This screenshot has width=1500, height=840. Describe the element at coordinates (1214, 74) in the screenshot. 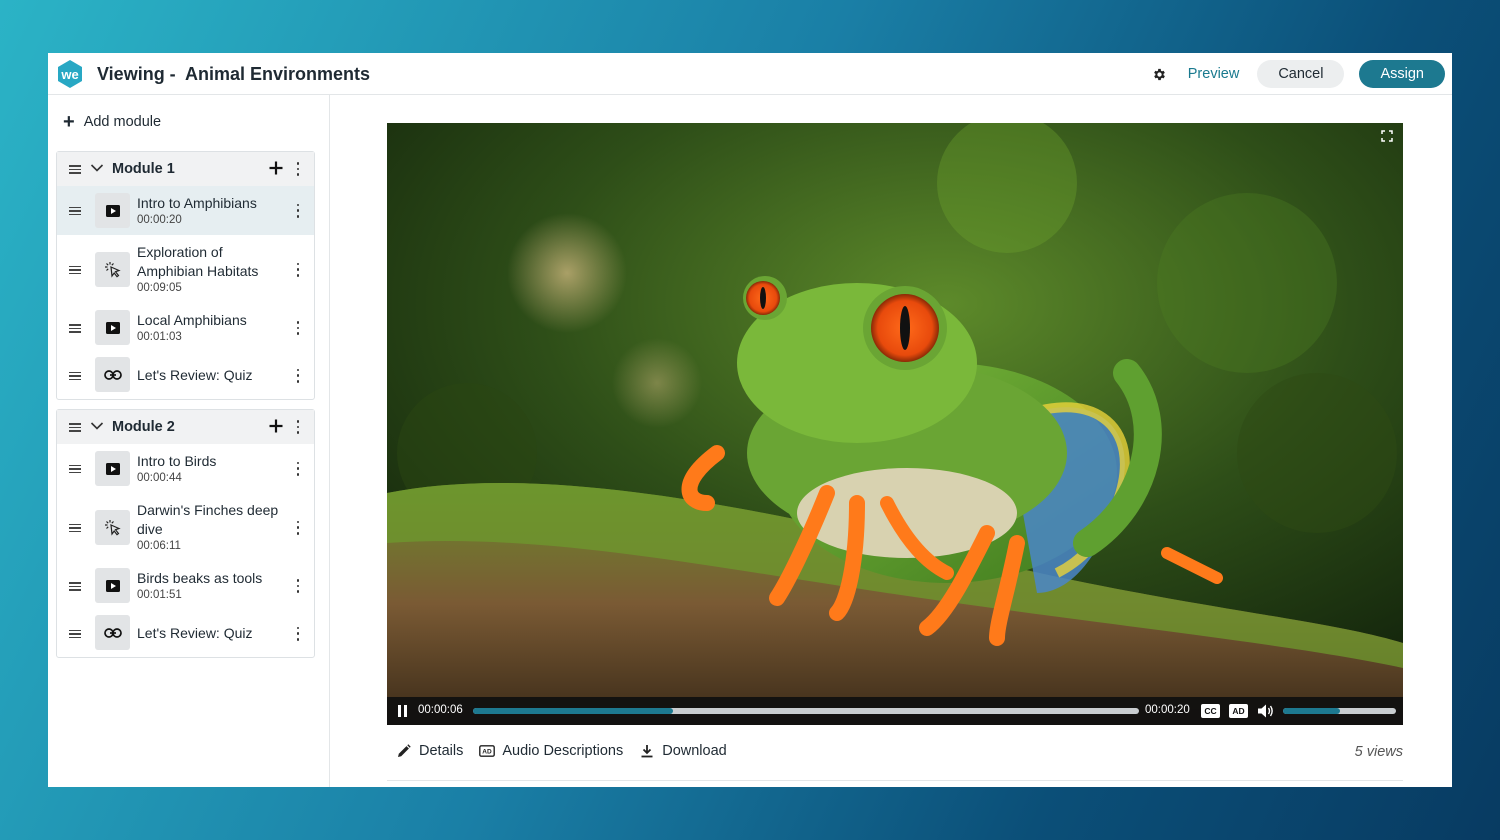

I see `preview-button: Preview` at that location.